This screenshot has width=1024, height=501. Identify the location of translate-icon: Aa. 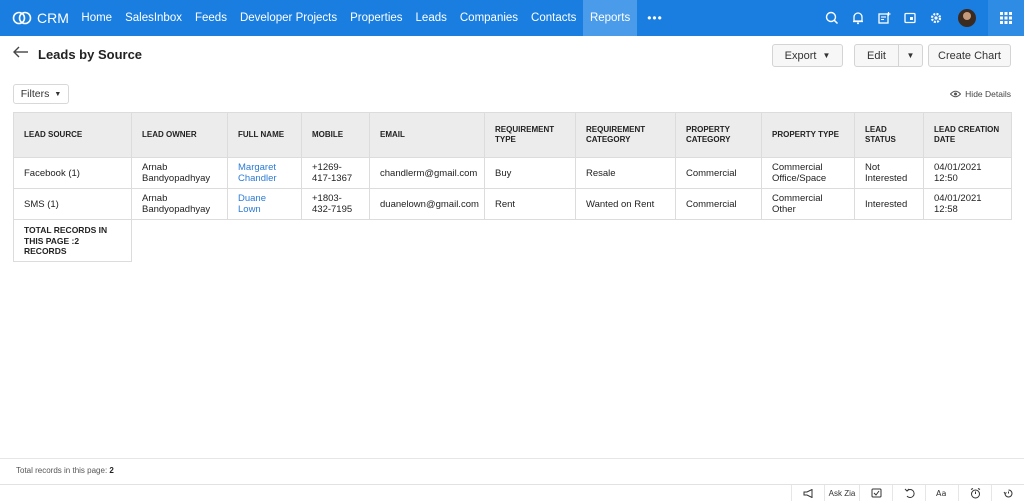
(941, 493).